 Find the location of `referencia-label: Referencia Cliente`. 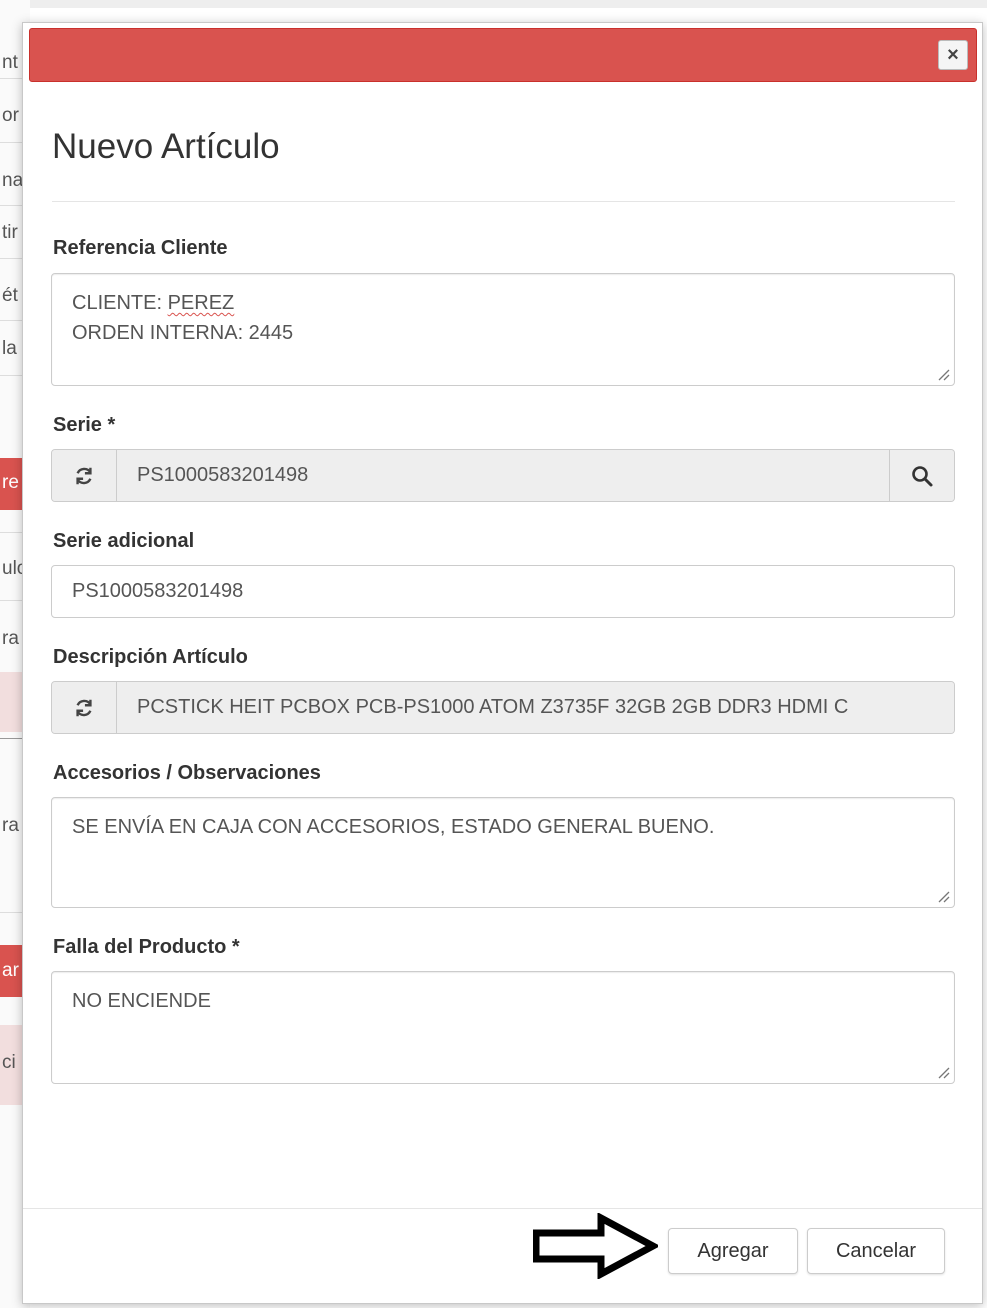

referencia-label: Referencia Cliente is located at coordinates (140, 248).